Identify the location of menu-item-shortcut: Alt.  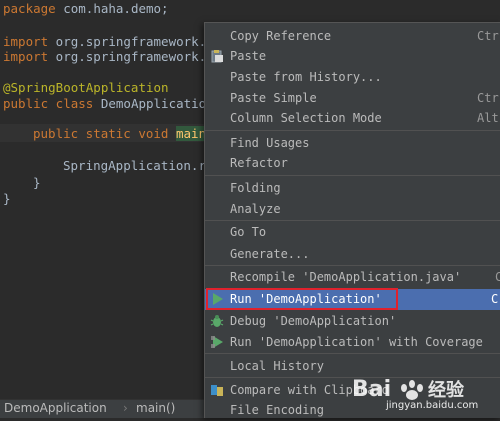
(488, 118).